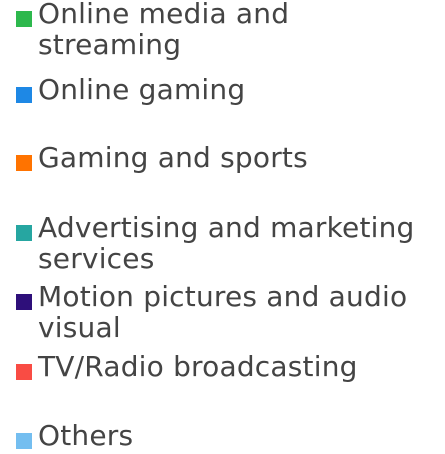  Describe the element at coordinates (198, 366) in the screenshot. I see `legend-label: TV/Radio broadcasting` at that location.